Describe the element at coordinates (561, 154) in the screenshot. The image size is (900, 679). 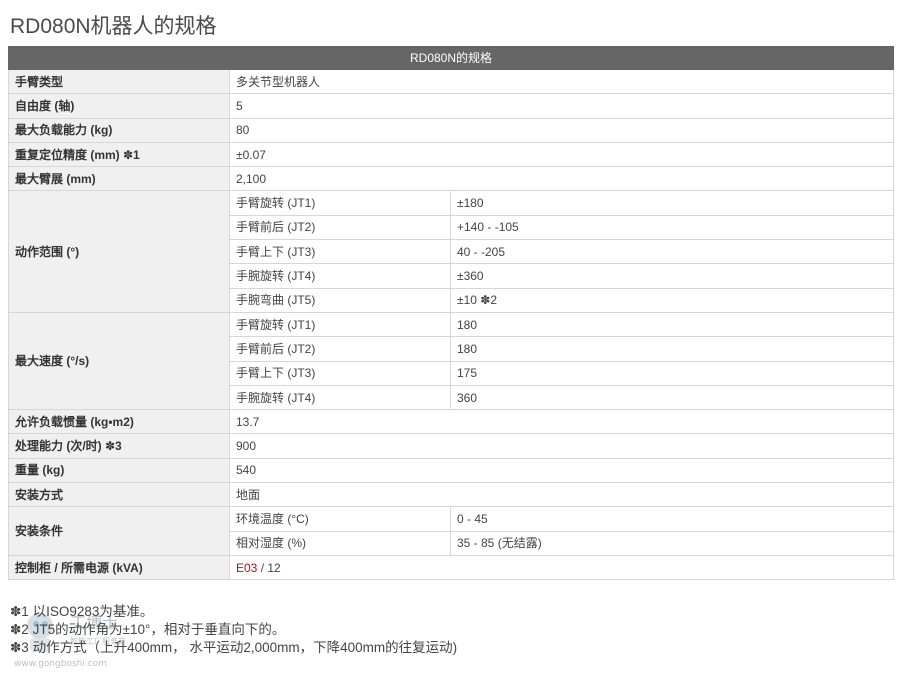
I see `row-value: ±0.07` at that location.